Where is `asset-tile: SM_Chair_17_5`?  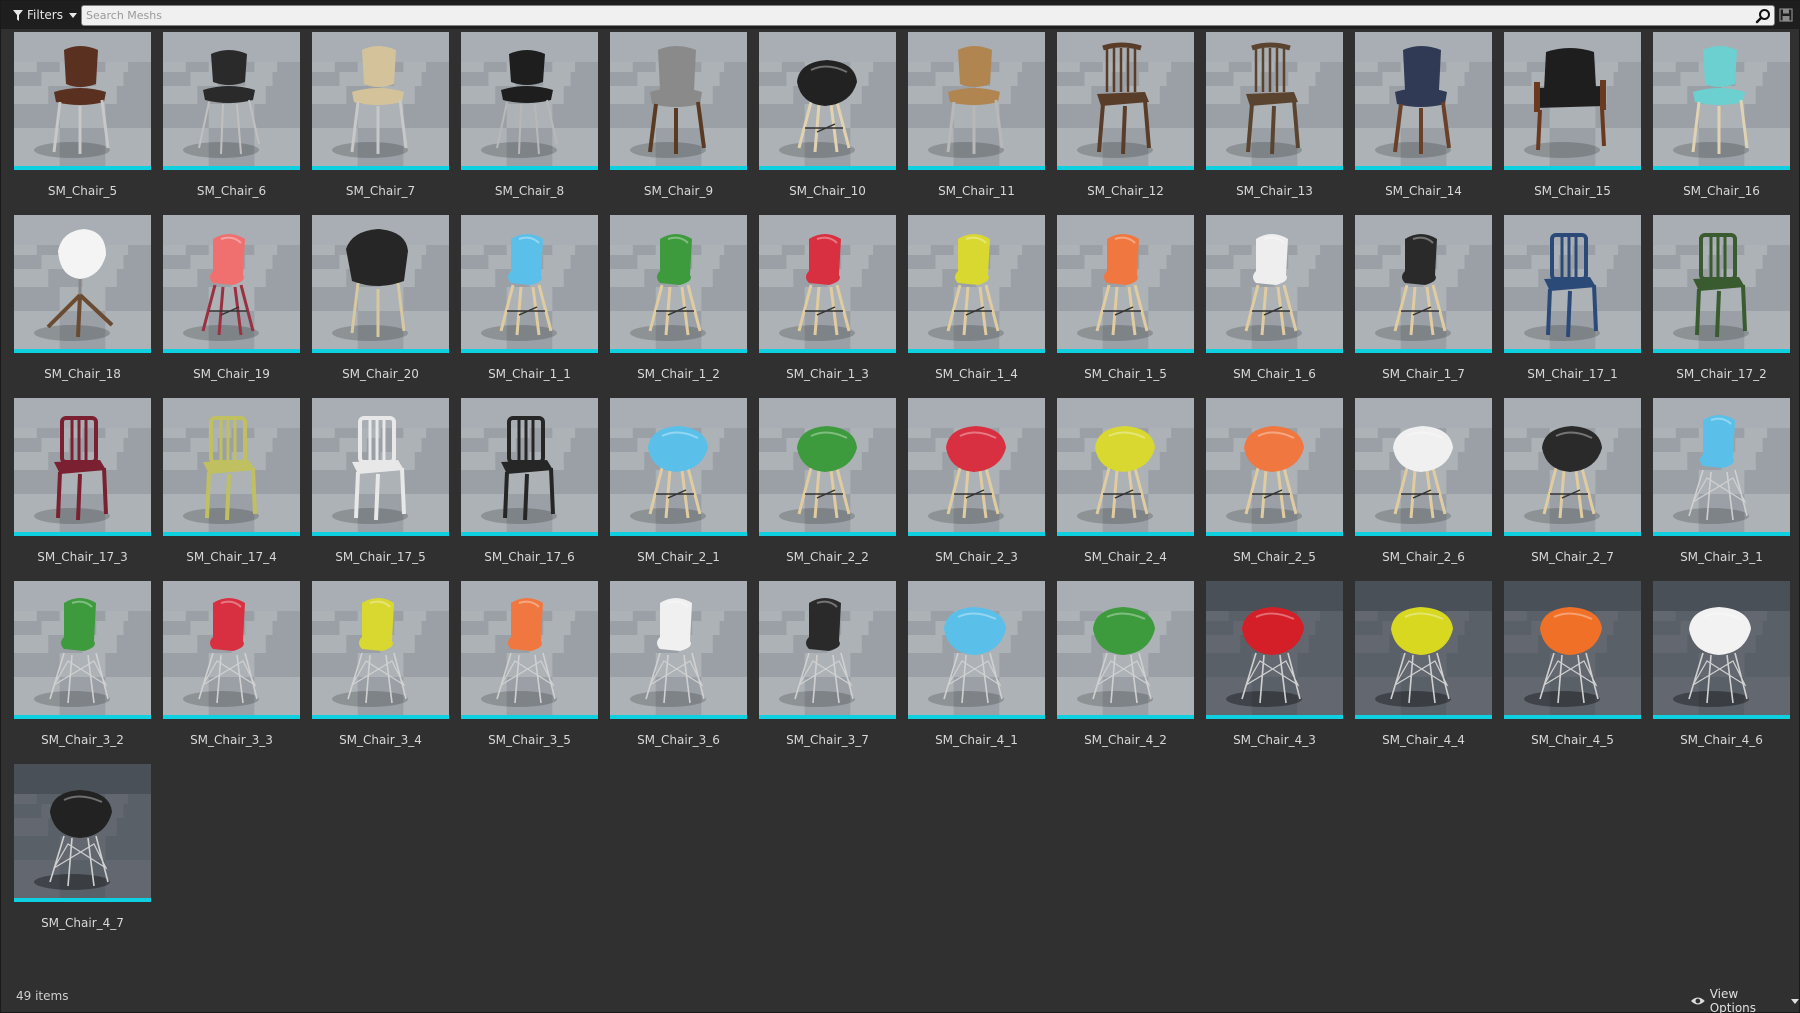 asset-tile: SM_Chair_17_5 is located at coordinates (380, 489).